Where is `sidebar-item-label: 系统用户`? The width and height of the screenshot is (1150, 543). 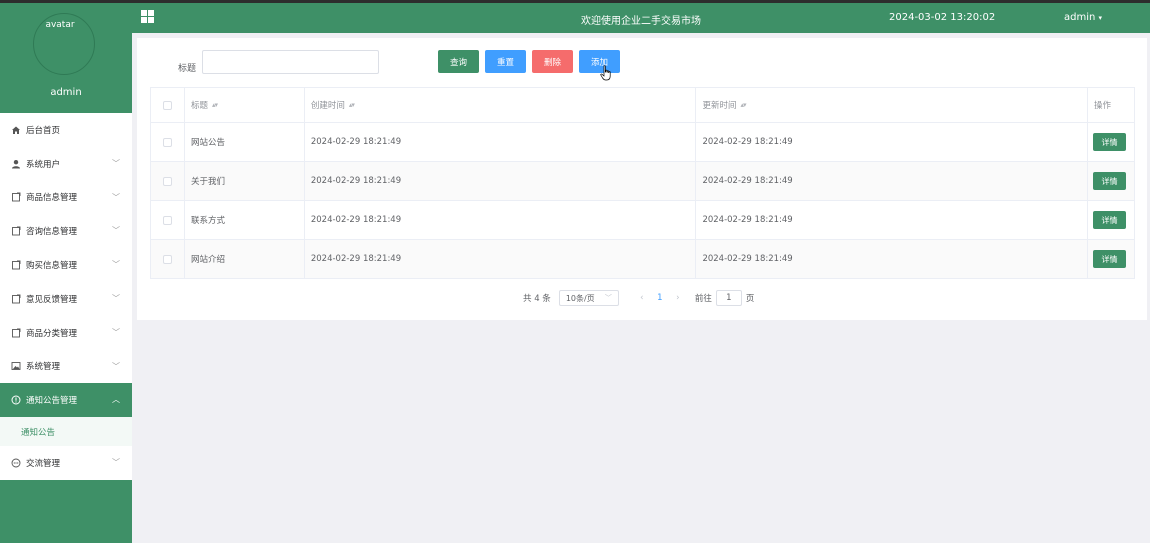 sidebar-item-label: 系统用户 is located at coordinates (43, 164).